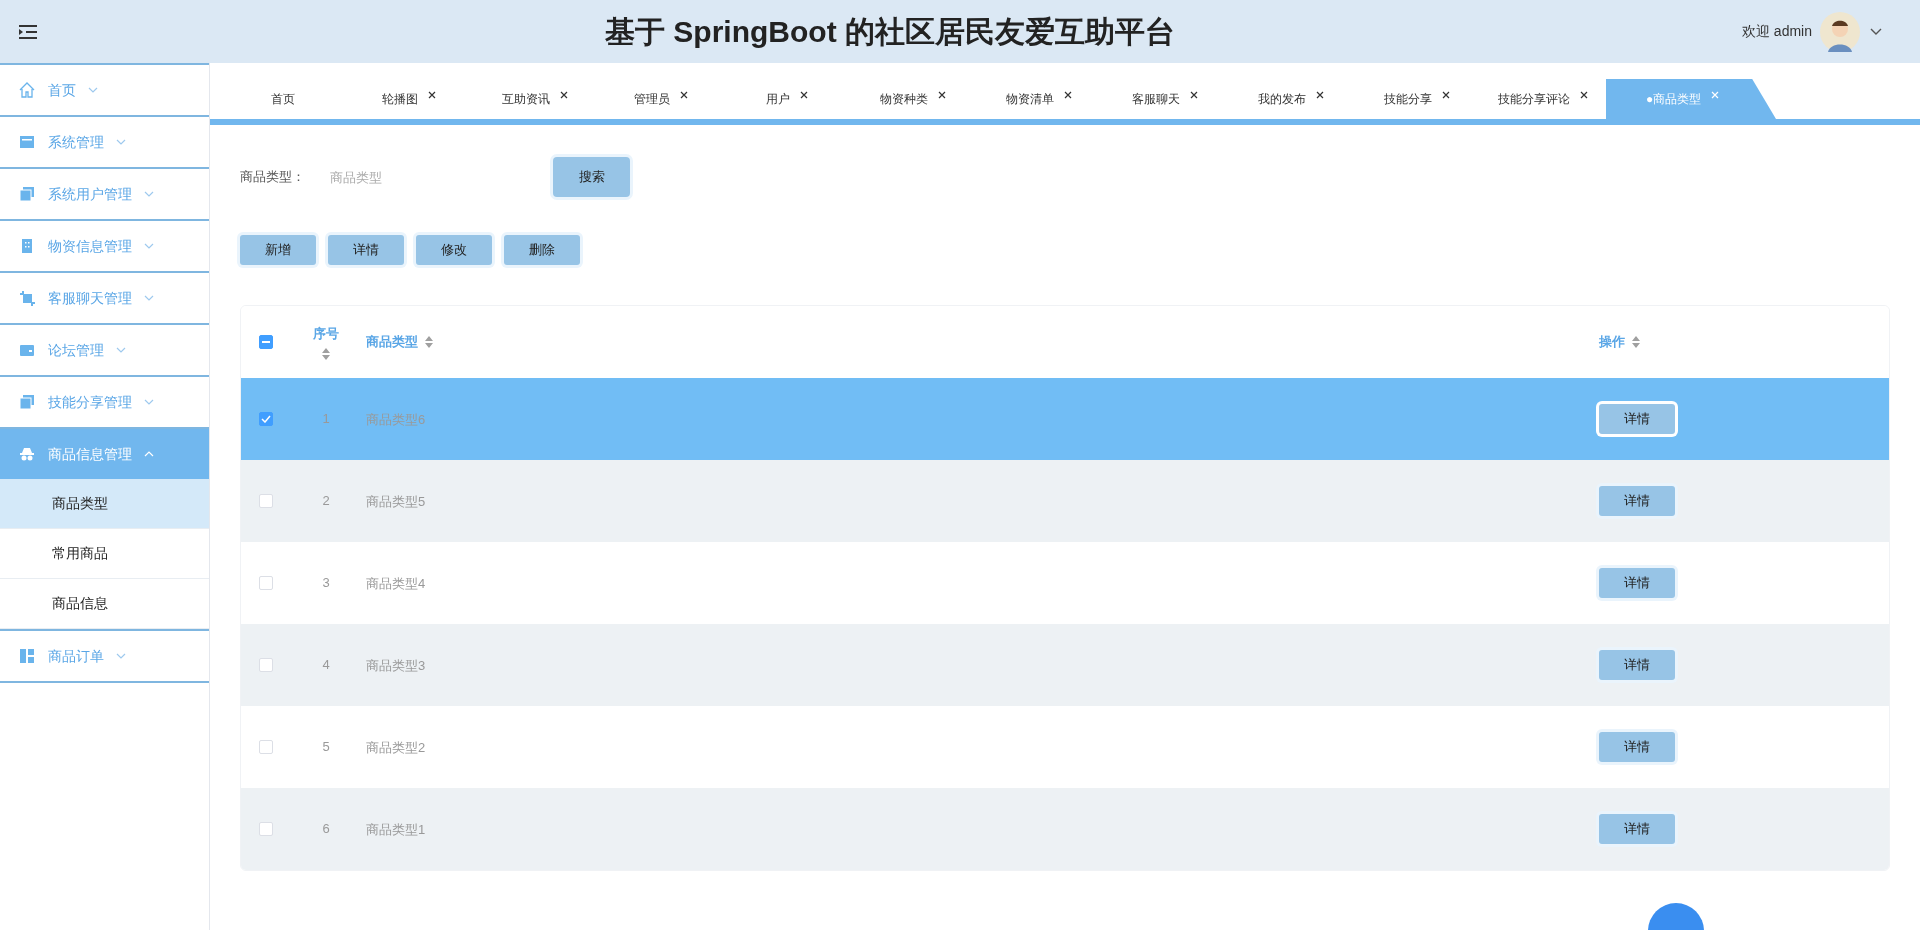 This screenshot has width=1920, height=930. I want to click on table-row: 1 商品类型6 详情, so click(1065, 419).